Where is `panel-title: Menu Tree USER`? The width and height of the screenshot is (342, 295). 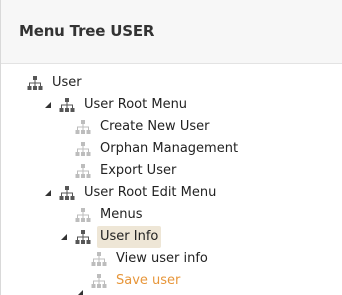
panel-title: Menu Tree USER is located at coordinates (87, 31).